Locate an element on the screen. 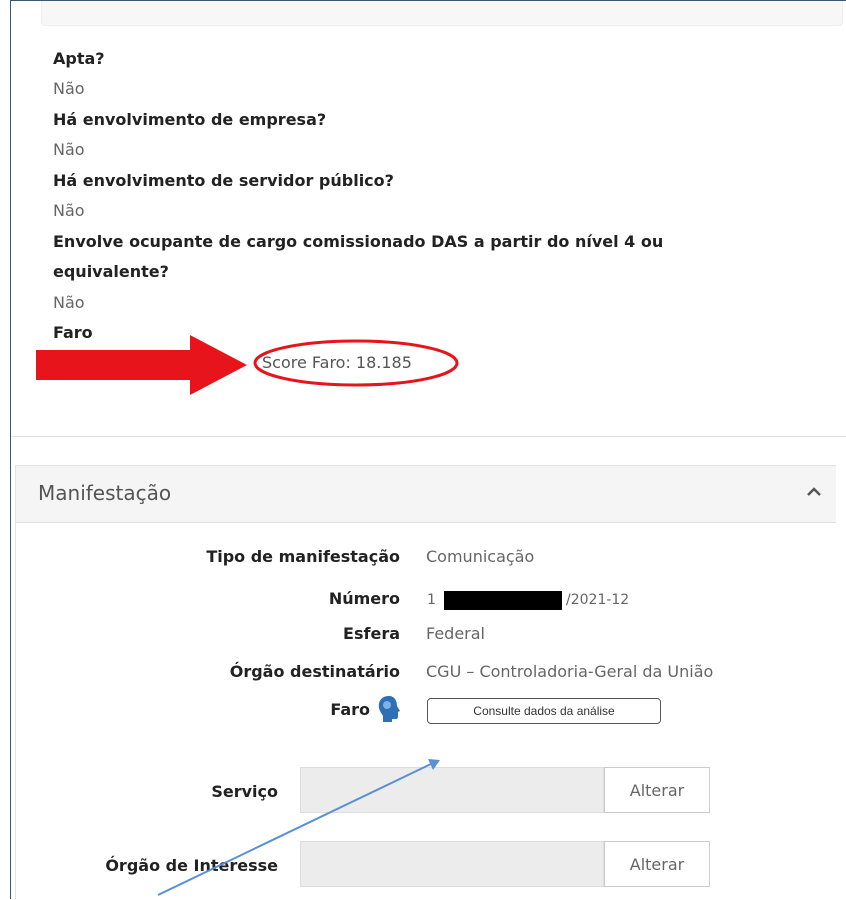  numero-label: Número is located at coordinates (364, 598).